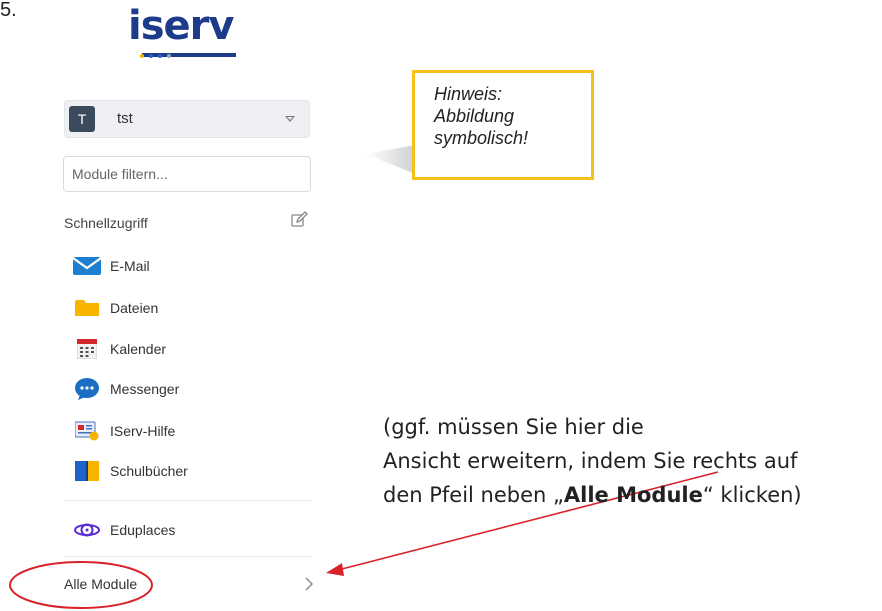 The height and width of the screenshot is (611, 882). I want to click on instruction-prefix: den Pfeil neben „, so click(473, 495).